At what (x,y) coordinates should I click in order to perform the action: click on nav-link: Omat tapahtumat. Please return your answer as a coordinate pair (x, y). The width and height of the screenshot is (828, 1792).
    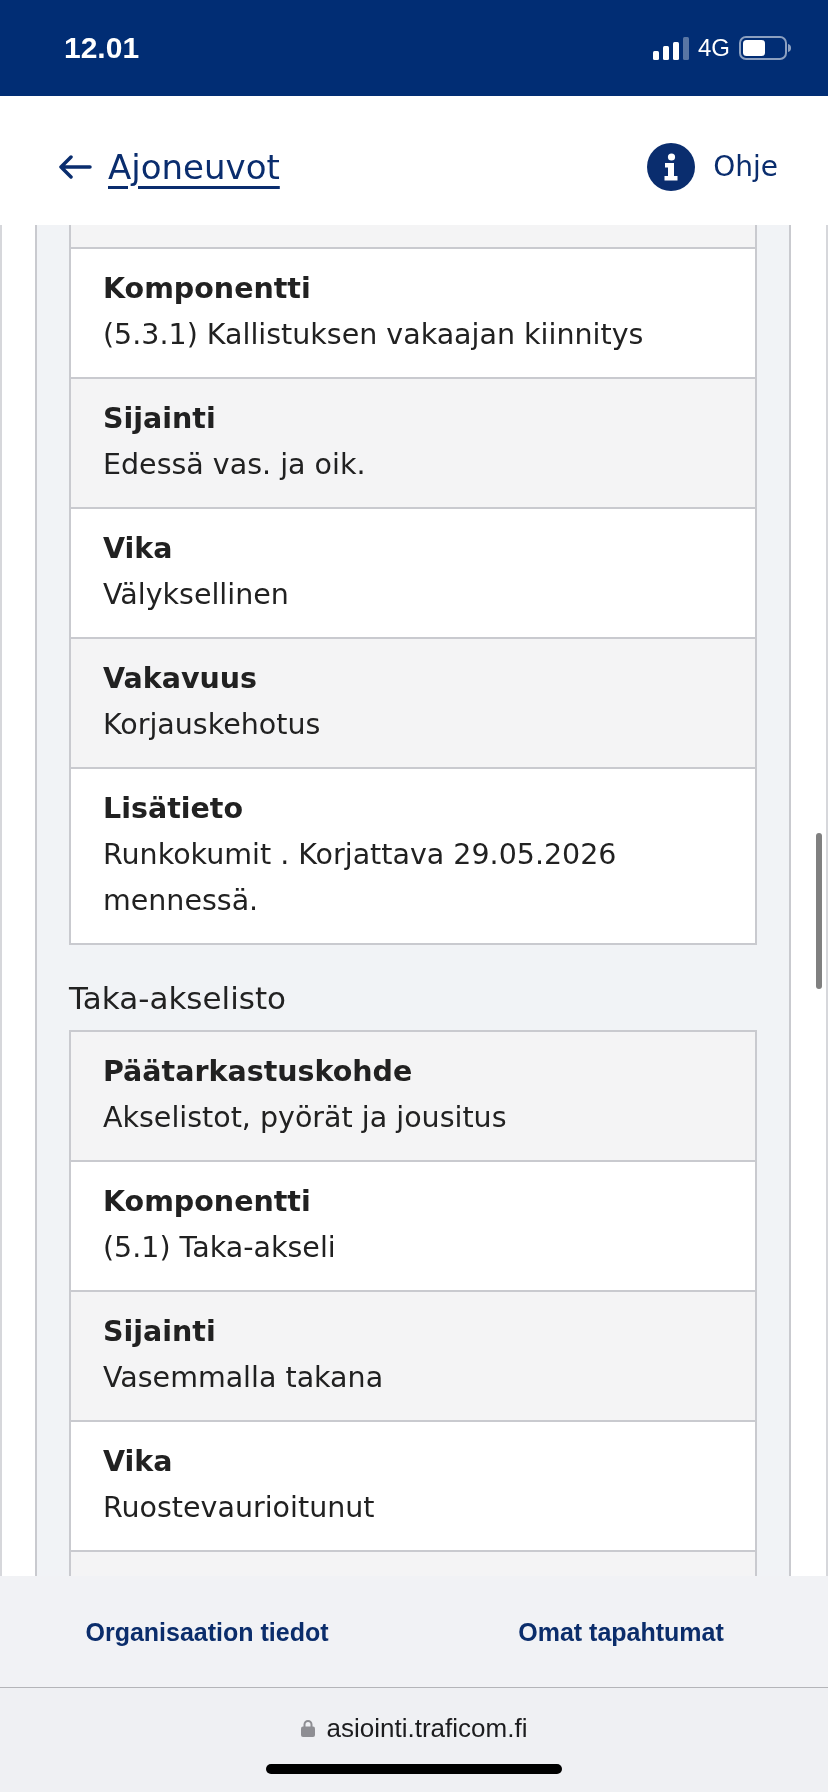
    Looking at the image, I should click on (621, 1631).